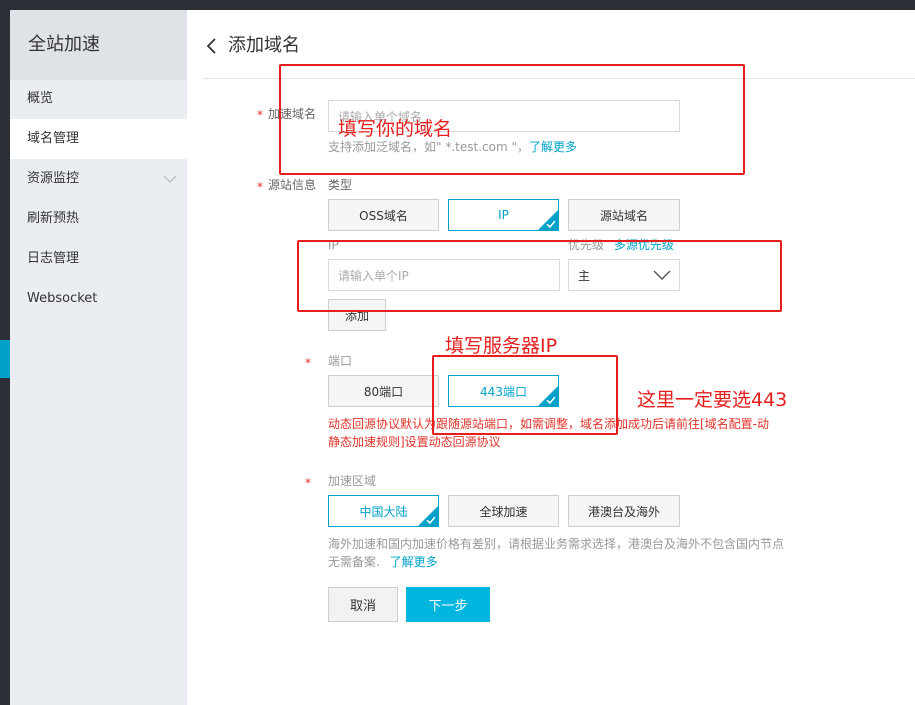 The image size is (915, 705). I want to click on port-label: 端口, so click(340, 361).